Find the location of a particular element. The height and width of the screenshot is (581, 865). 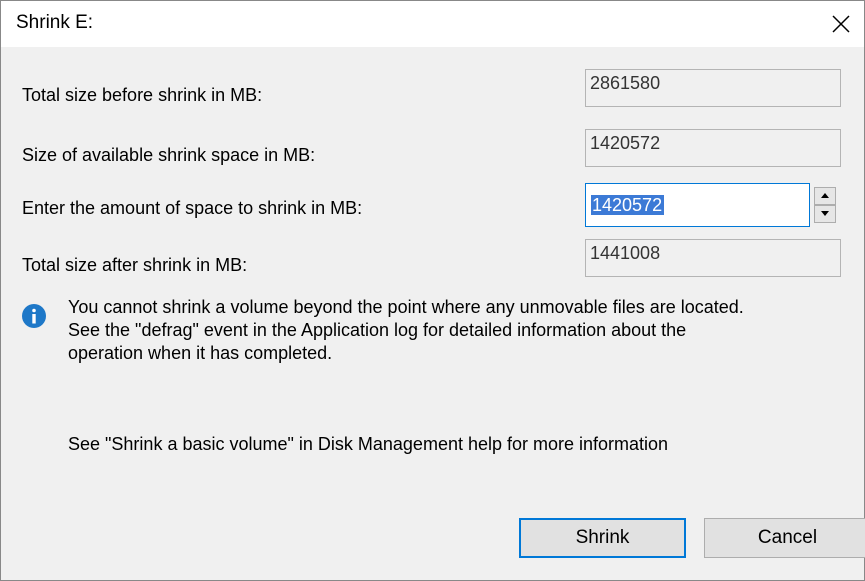

spin-down-button is located at coordinates (825, 214).